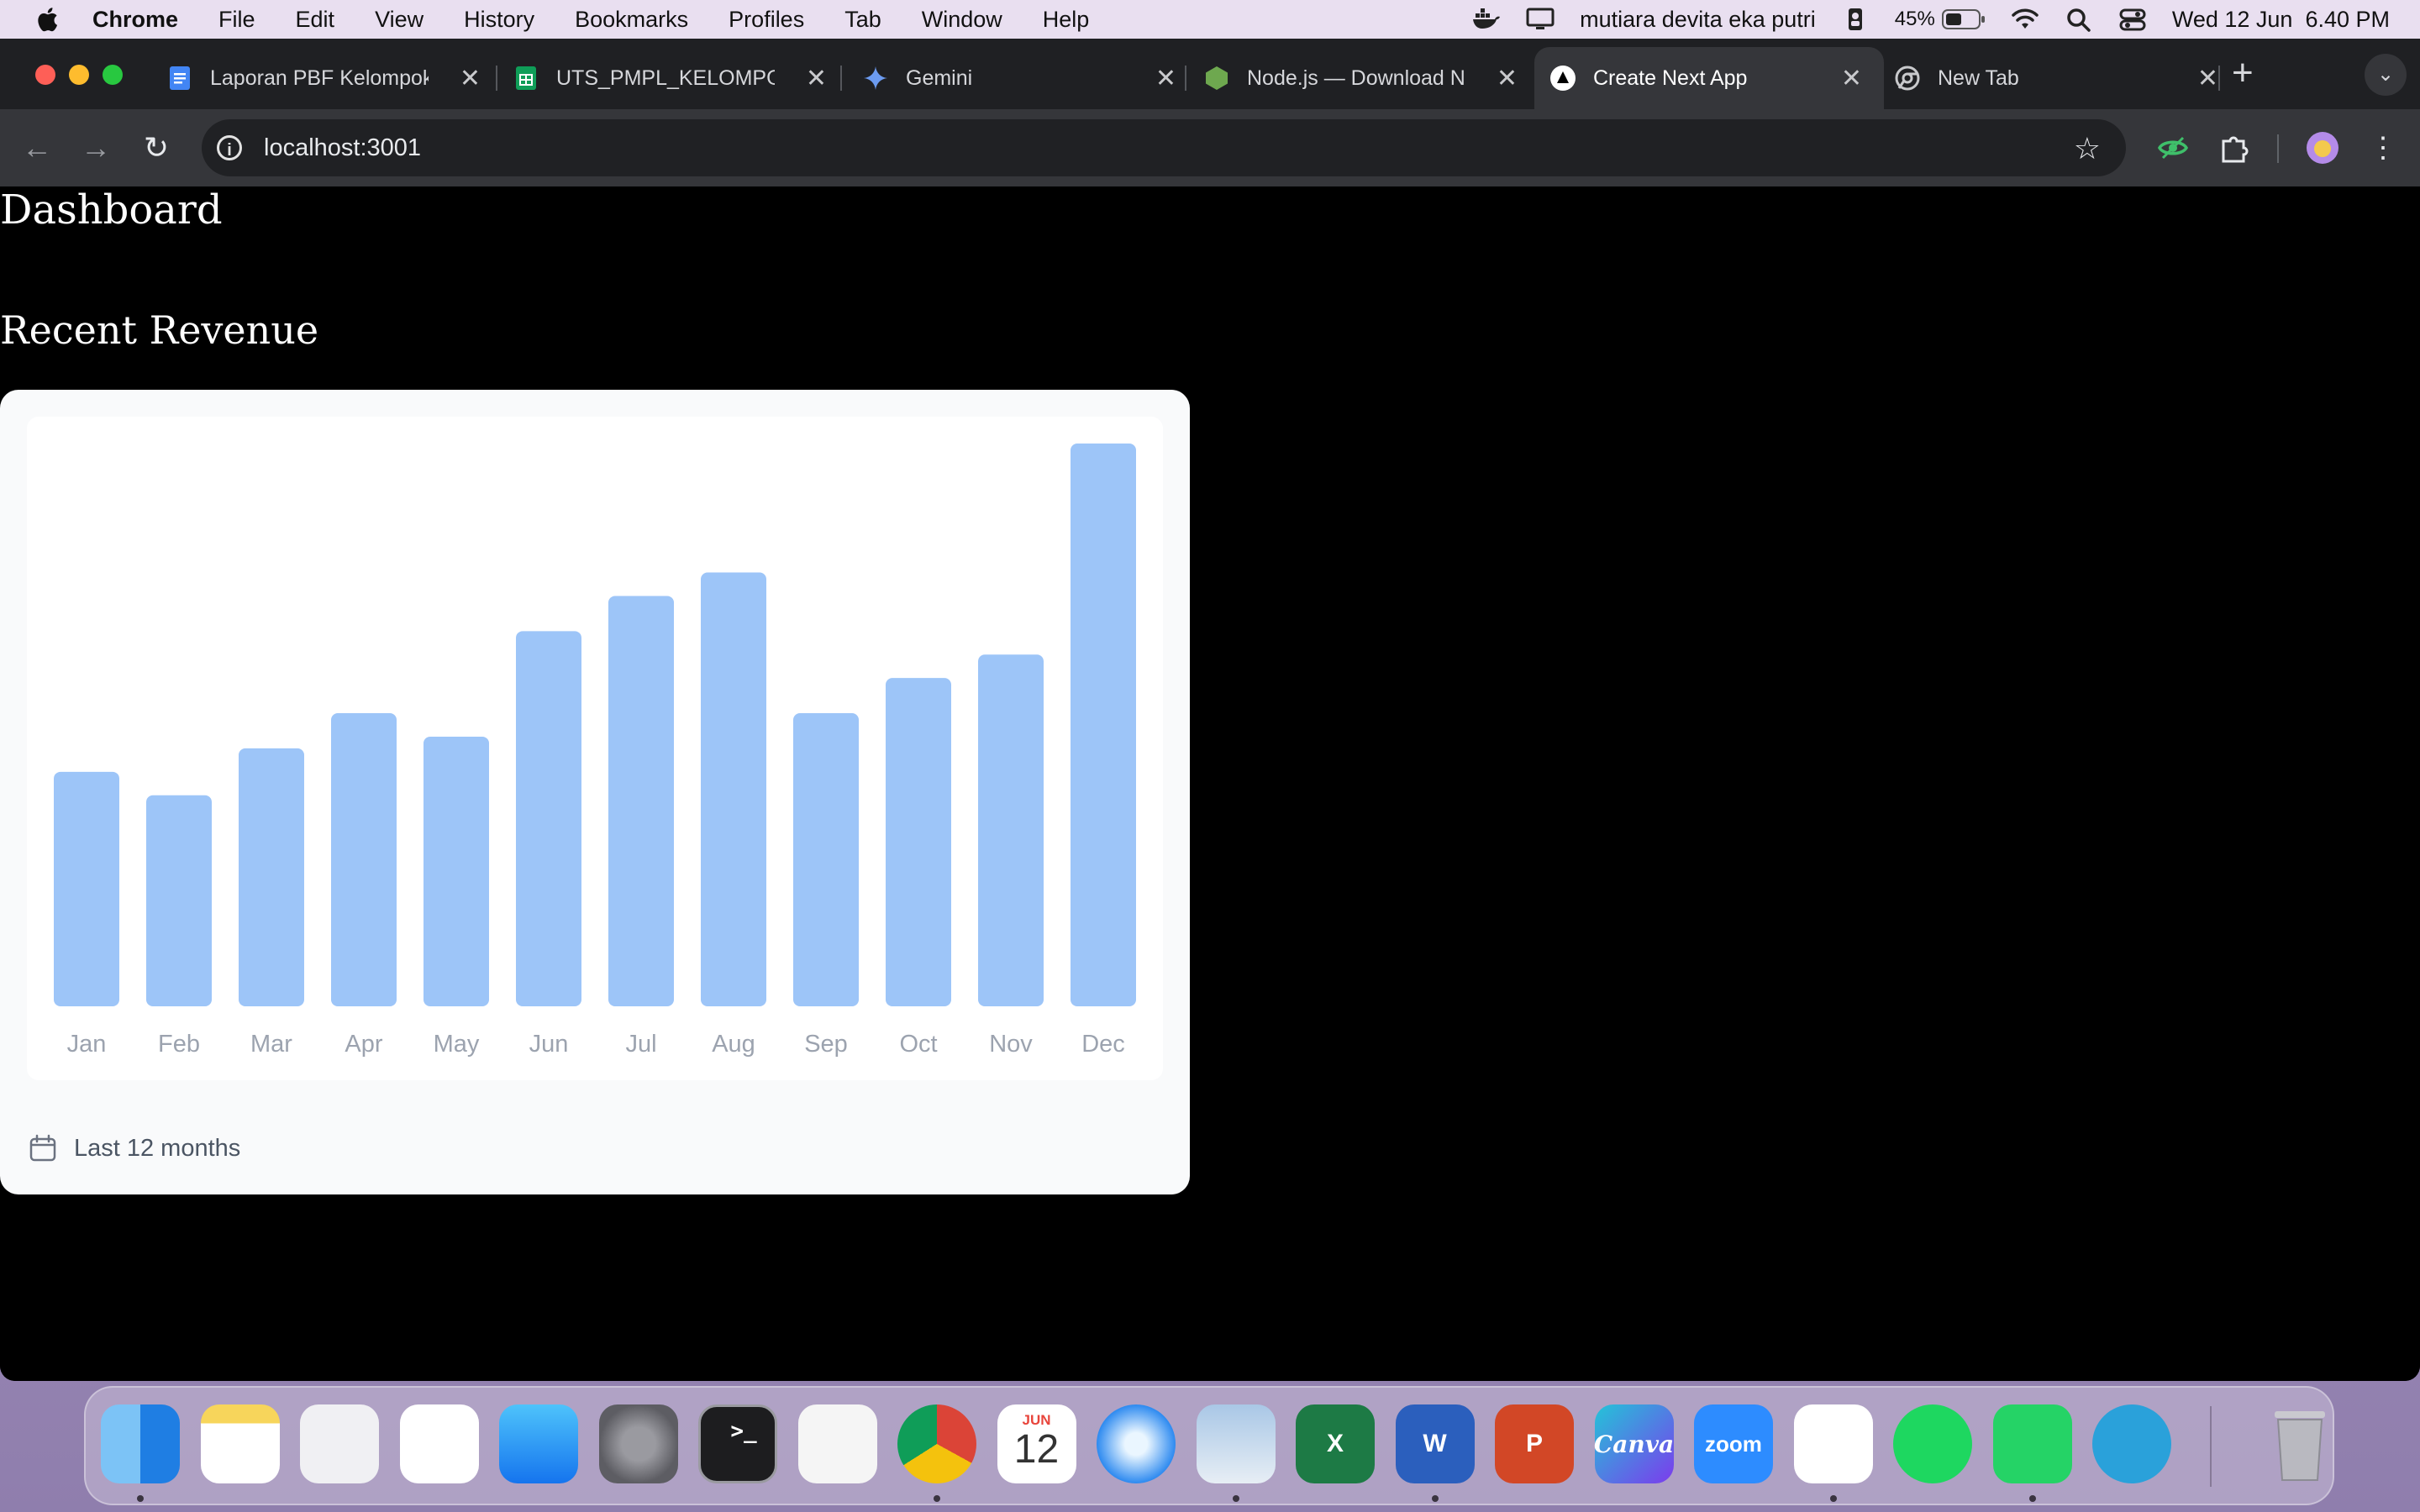  I want to click on tab-create-next-app: Create Next App ✕, so click(1709, 78).